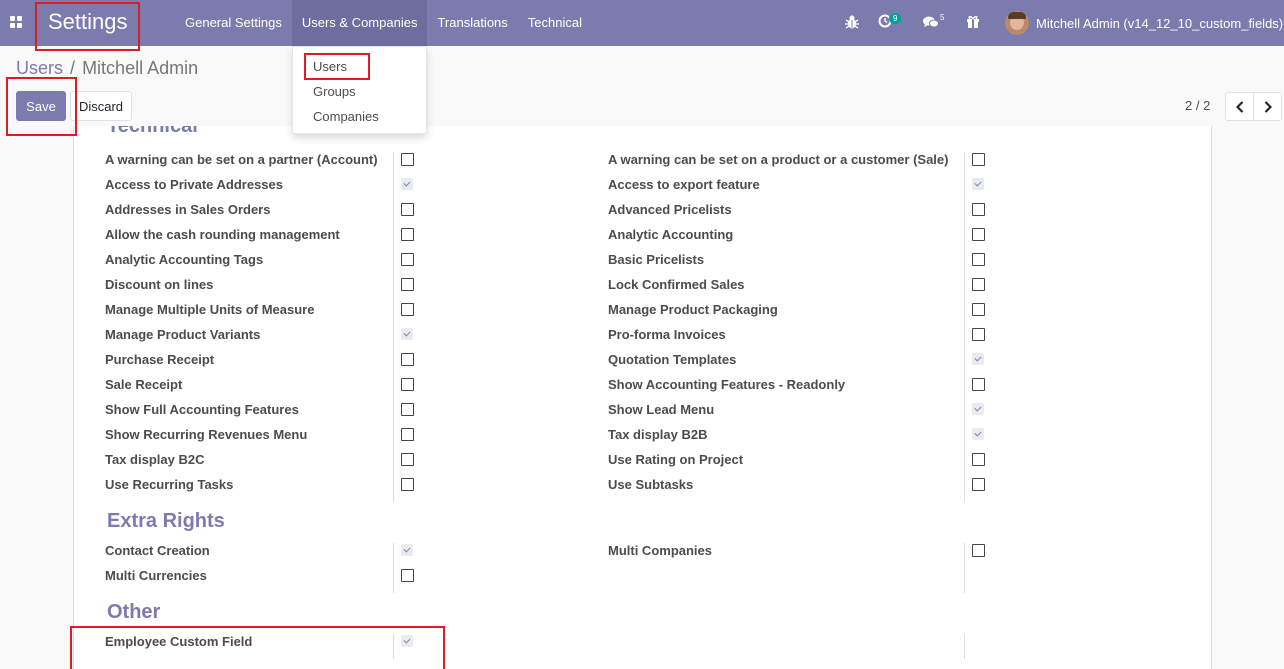  What do you see at coordinates (101, 106) in the screenshot?
I see `discard-button: Discard` at bounding box center [101, 106].